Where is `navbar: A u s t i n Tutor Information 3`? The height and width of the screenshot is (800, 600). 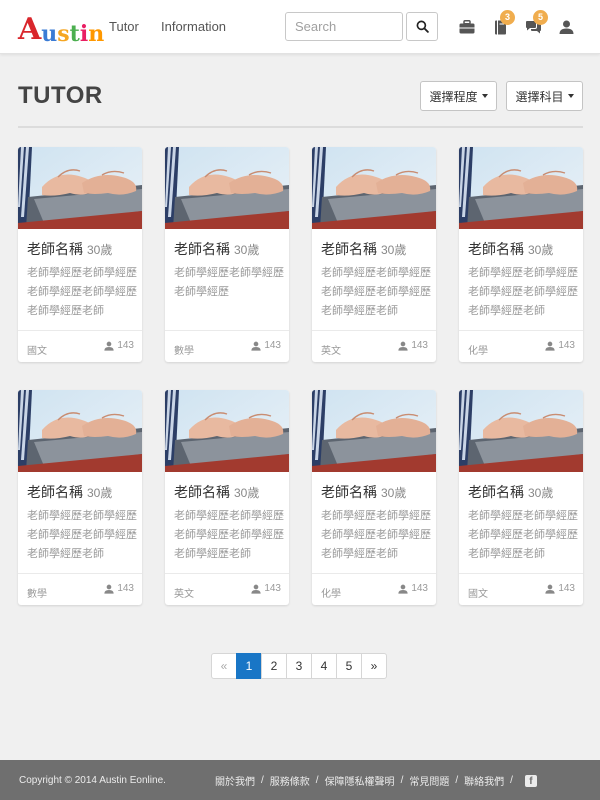
navbar: A u s t i n Tutor Information 3 is located at coordinates (300, 27).